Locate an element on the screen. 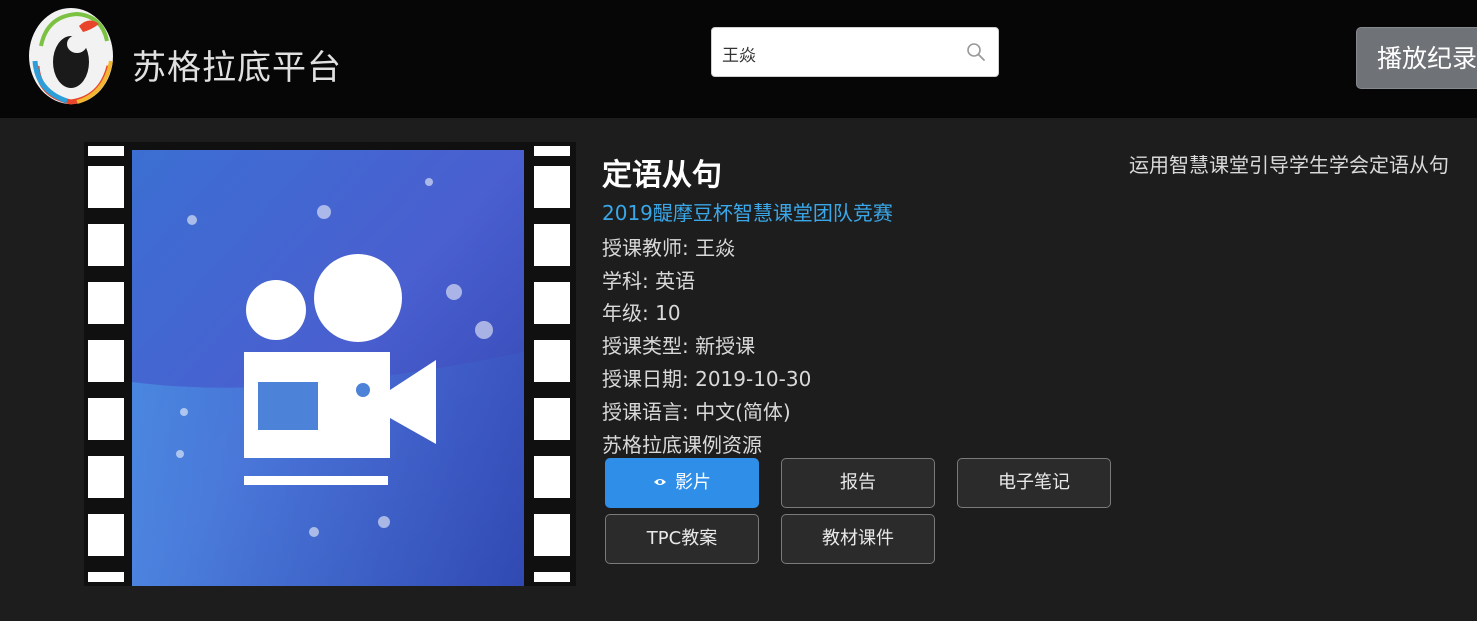 This screenshot has height=621, width=1477. lesson-date-info: 授课日期: 2019-10-30 is located at coordinates (707, 379).